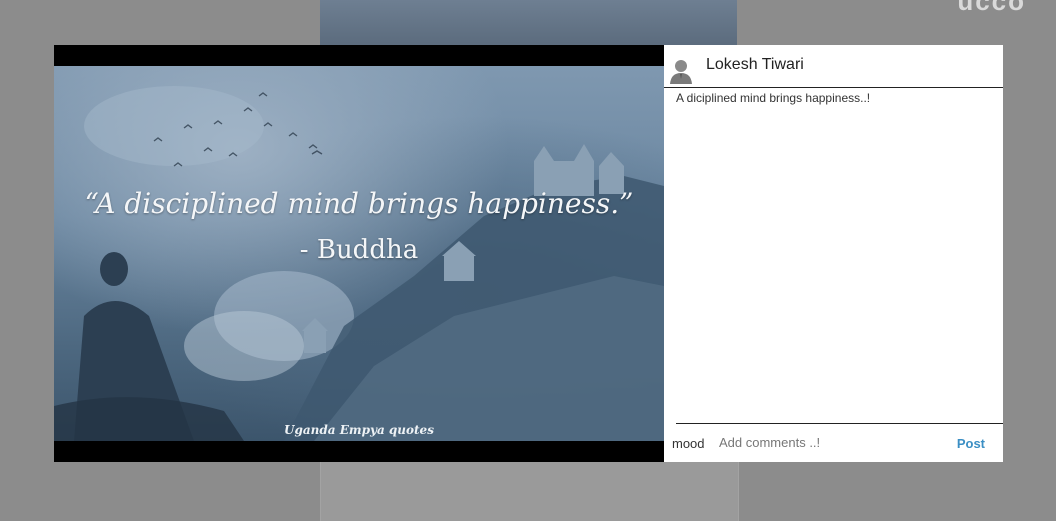 This screenshot has height=521, width=1056. Describe the element at coordinates (688, 443) in the screenshot. I see `mood-button: mood` at that location.